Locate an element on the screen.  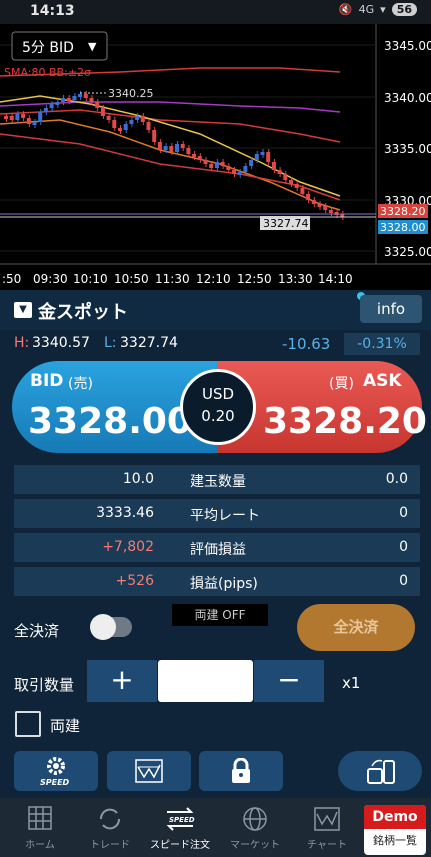
svg-text: SPEED is located at coordinates (182, 820).